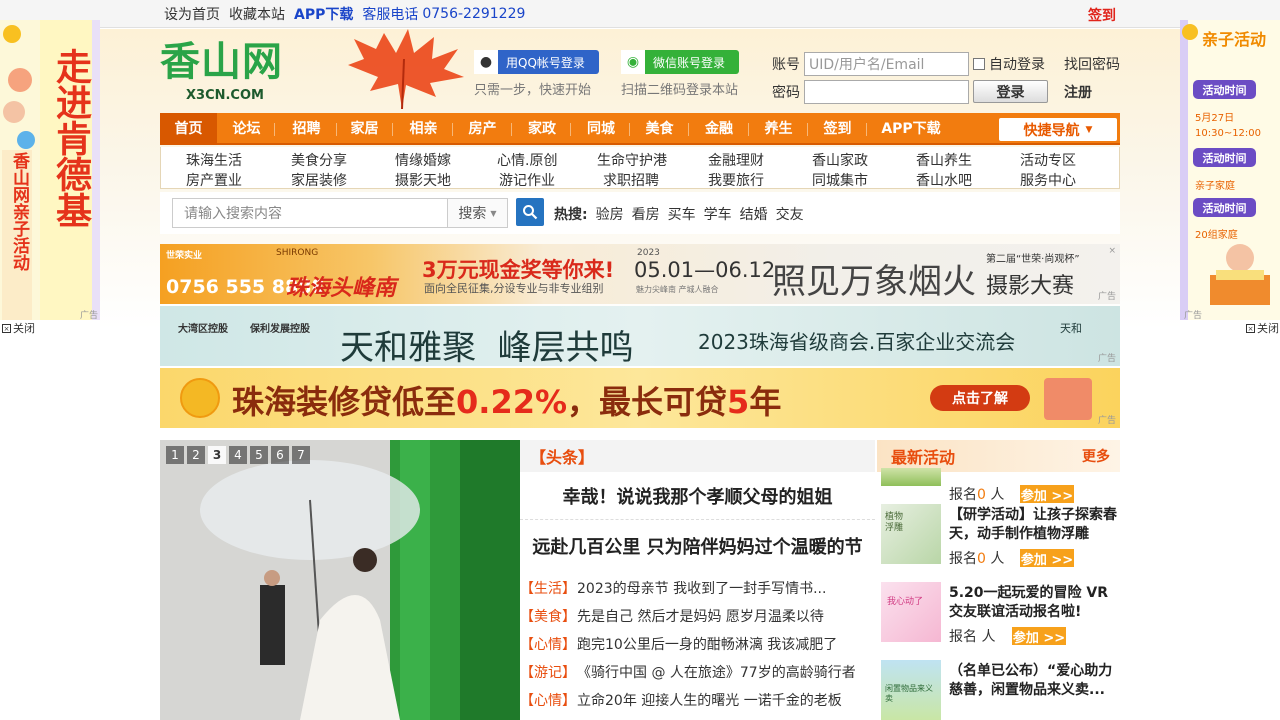 Image resolution: width=1280 pixels, height=720 pixels. Describe the element at coordinates (214, 160) in the screenshot. I see `subnav-item: 珠海生活` at that location.